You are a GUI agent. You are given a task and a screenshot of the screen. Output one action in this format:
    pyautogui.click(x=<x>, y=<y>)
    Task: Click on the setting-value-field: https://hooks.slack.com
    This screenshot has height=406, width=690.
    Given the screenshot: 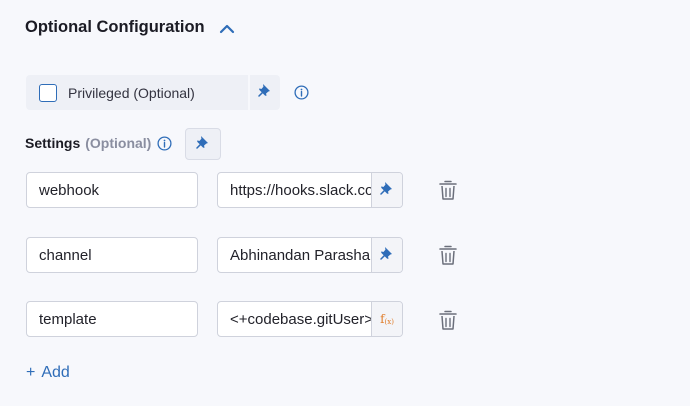 What is the action you would take?
    pyautogui.click(x=310, y=190)
    